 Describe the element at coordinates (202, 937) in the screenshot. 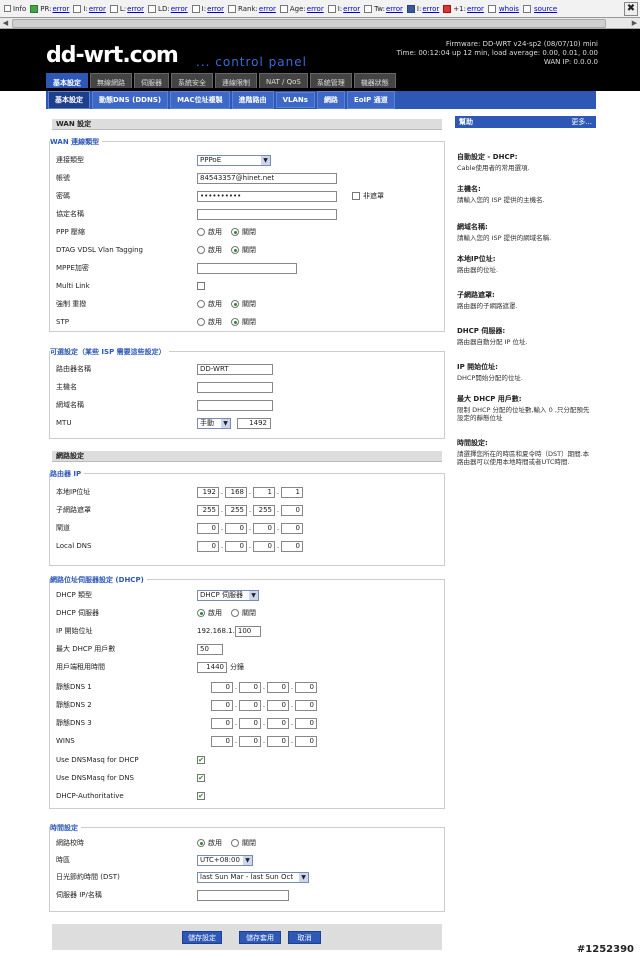

I see `save-button: 儲存設定` at that location.